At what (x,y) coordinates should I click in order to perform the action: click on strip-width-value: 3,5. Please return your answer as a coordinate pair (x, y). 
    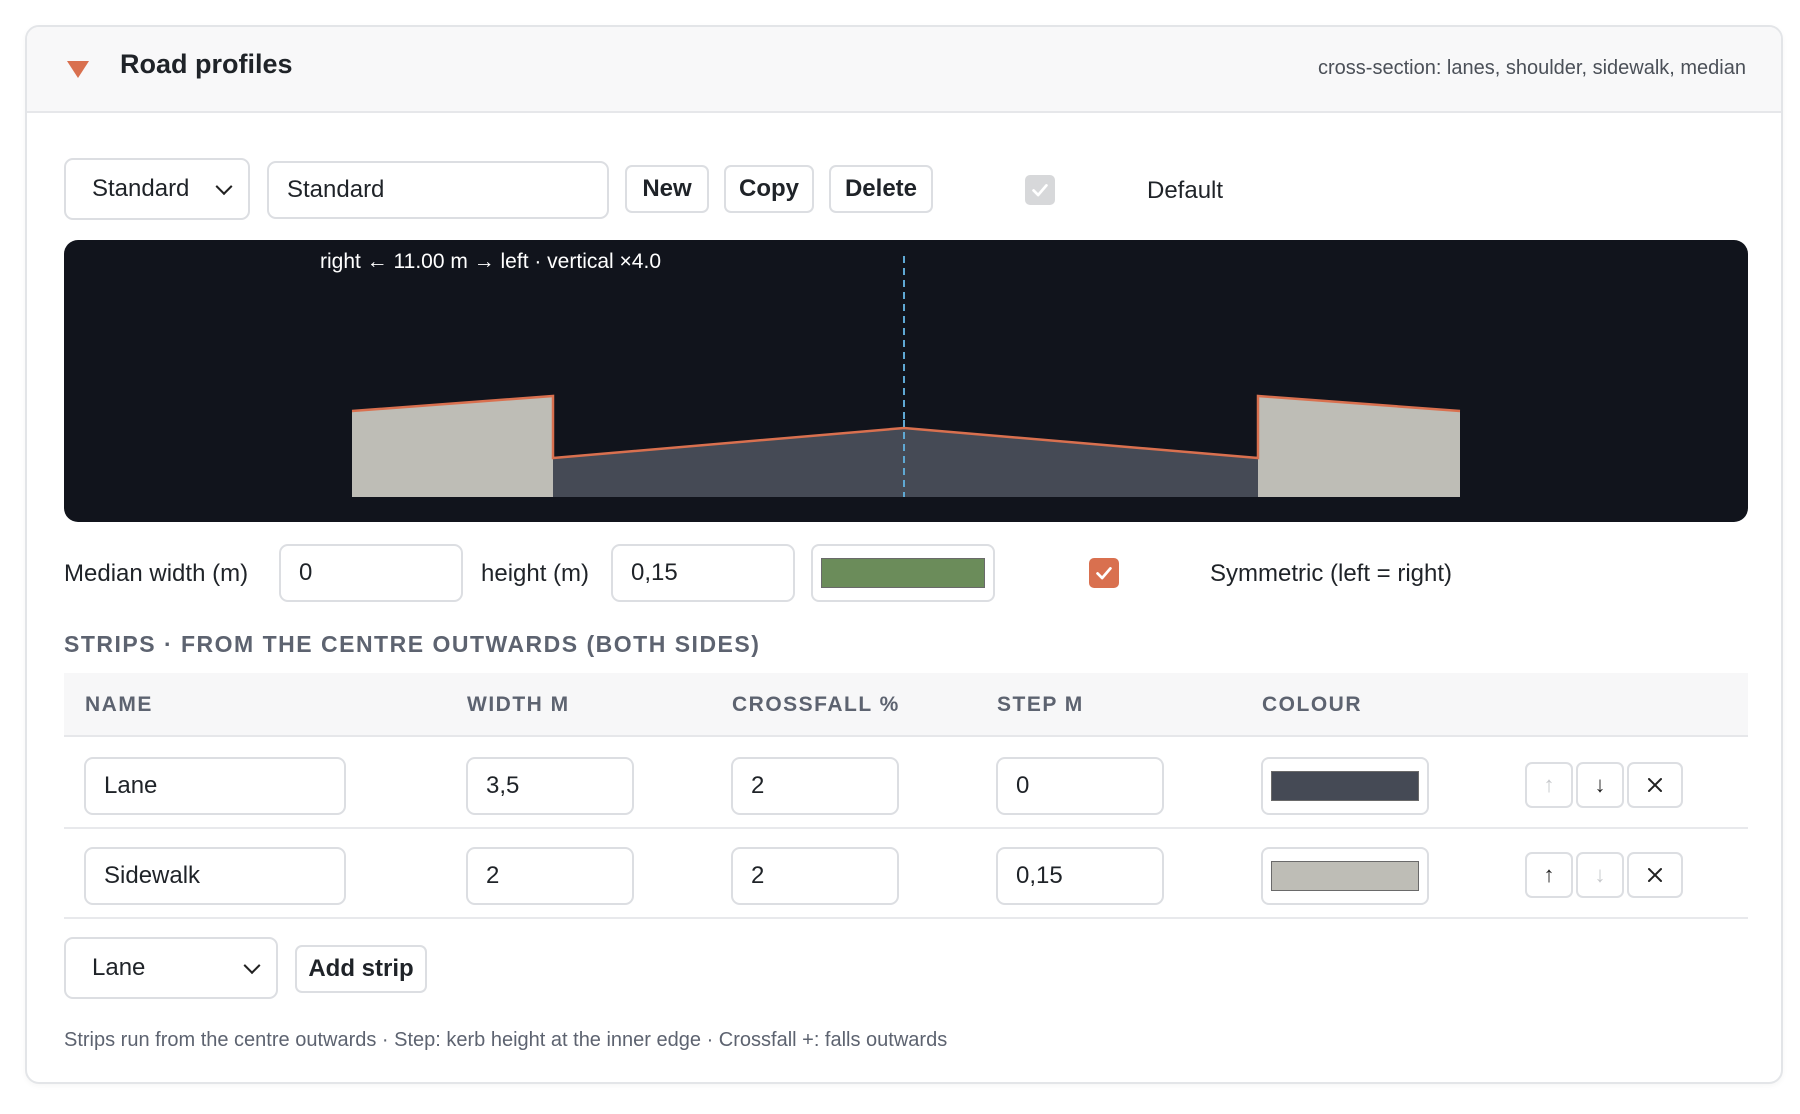
    Looking at the image, I should click on (503, 785).